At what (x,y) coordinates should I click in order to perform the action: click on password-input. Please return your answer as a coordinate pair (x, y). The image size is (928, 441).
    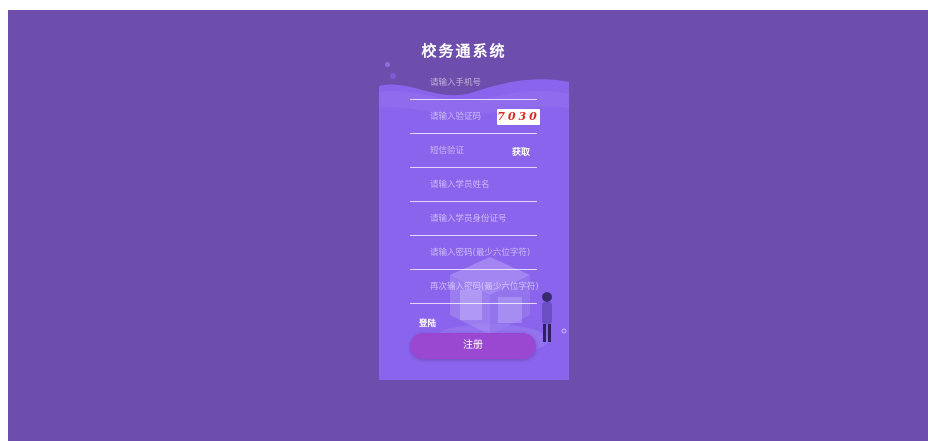
    Looking at the image, I should click on (484, 253).